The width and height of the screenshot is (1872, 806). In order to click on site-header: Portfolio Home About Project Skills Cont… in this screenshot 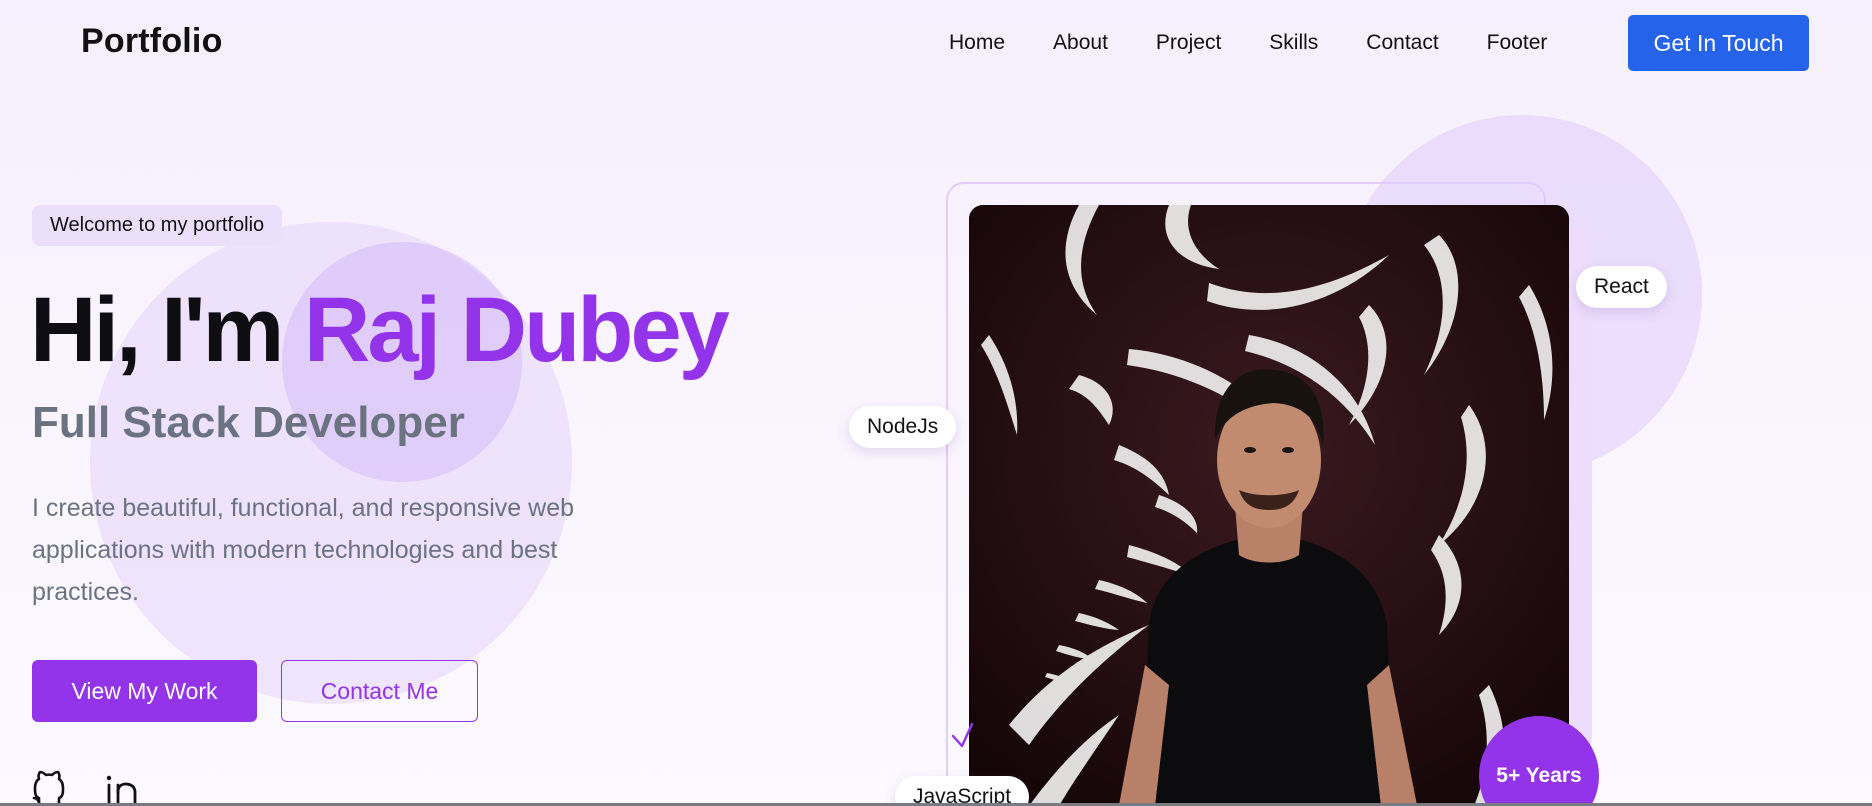, I will do `click(936, 45)`.